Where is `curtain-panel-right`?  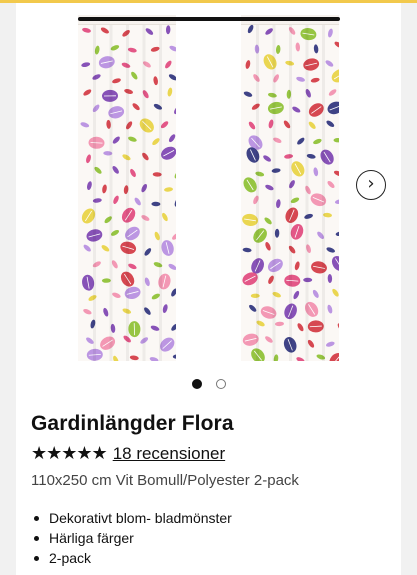 curtain-panel-right is located at coordinates (290, 188).